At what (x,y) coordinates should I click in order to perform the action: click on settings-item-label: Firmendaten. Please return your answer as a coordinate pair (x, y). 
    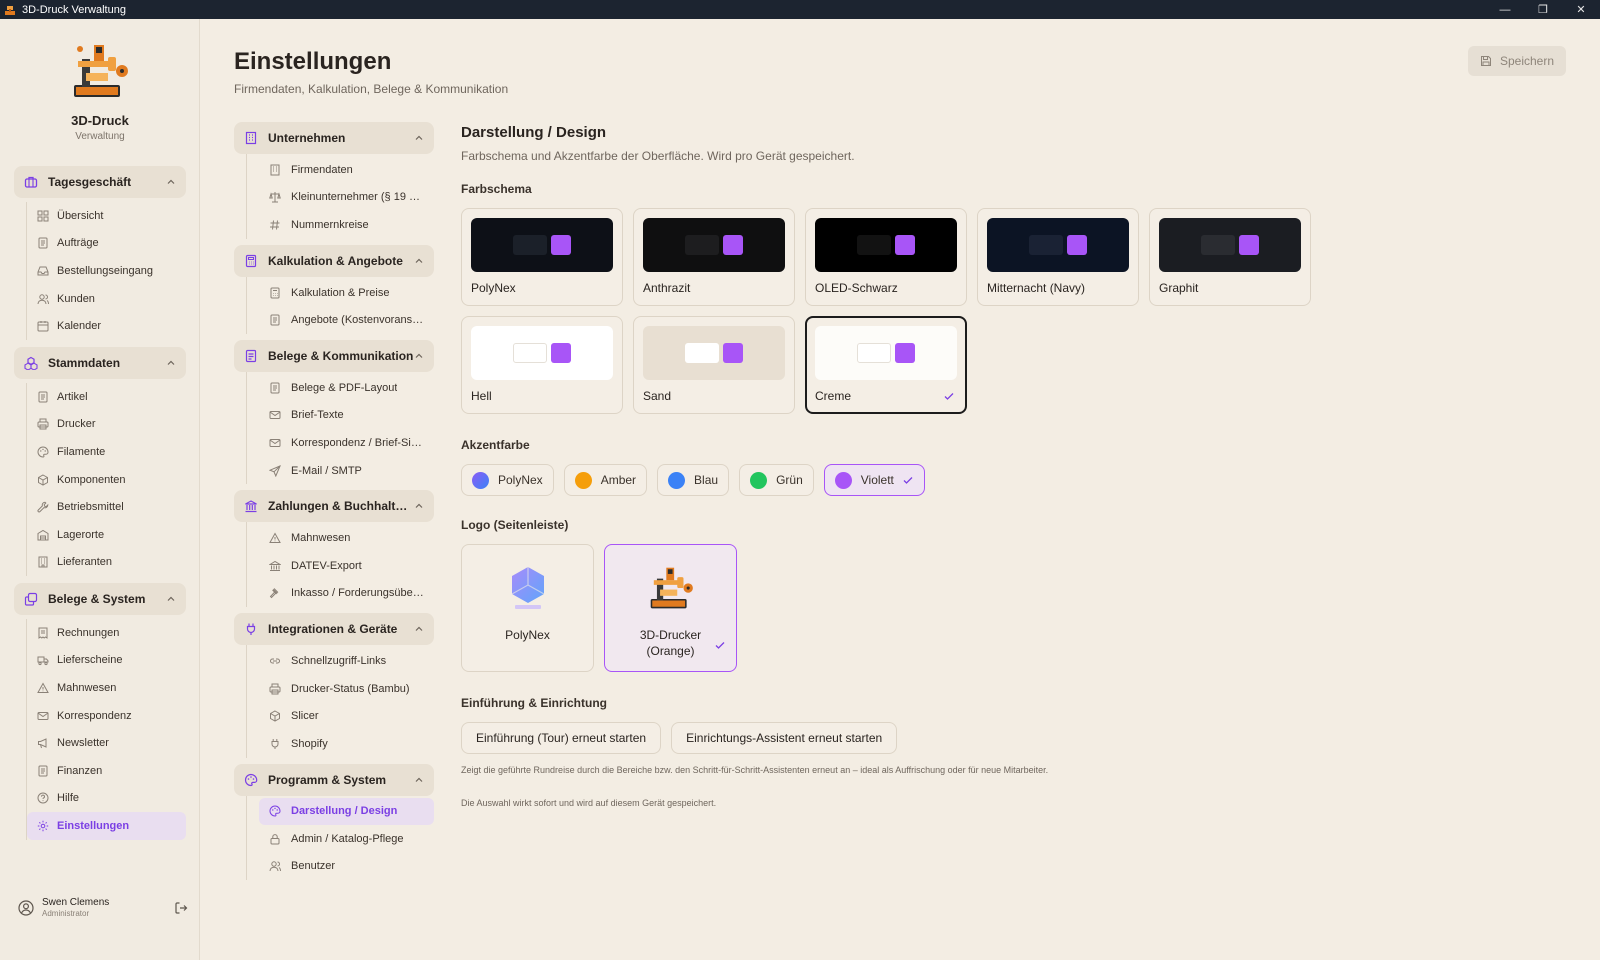
    Looking at the image, I should click on (322, 169).